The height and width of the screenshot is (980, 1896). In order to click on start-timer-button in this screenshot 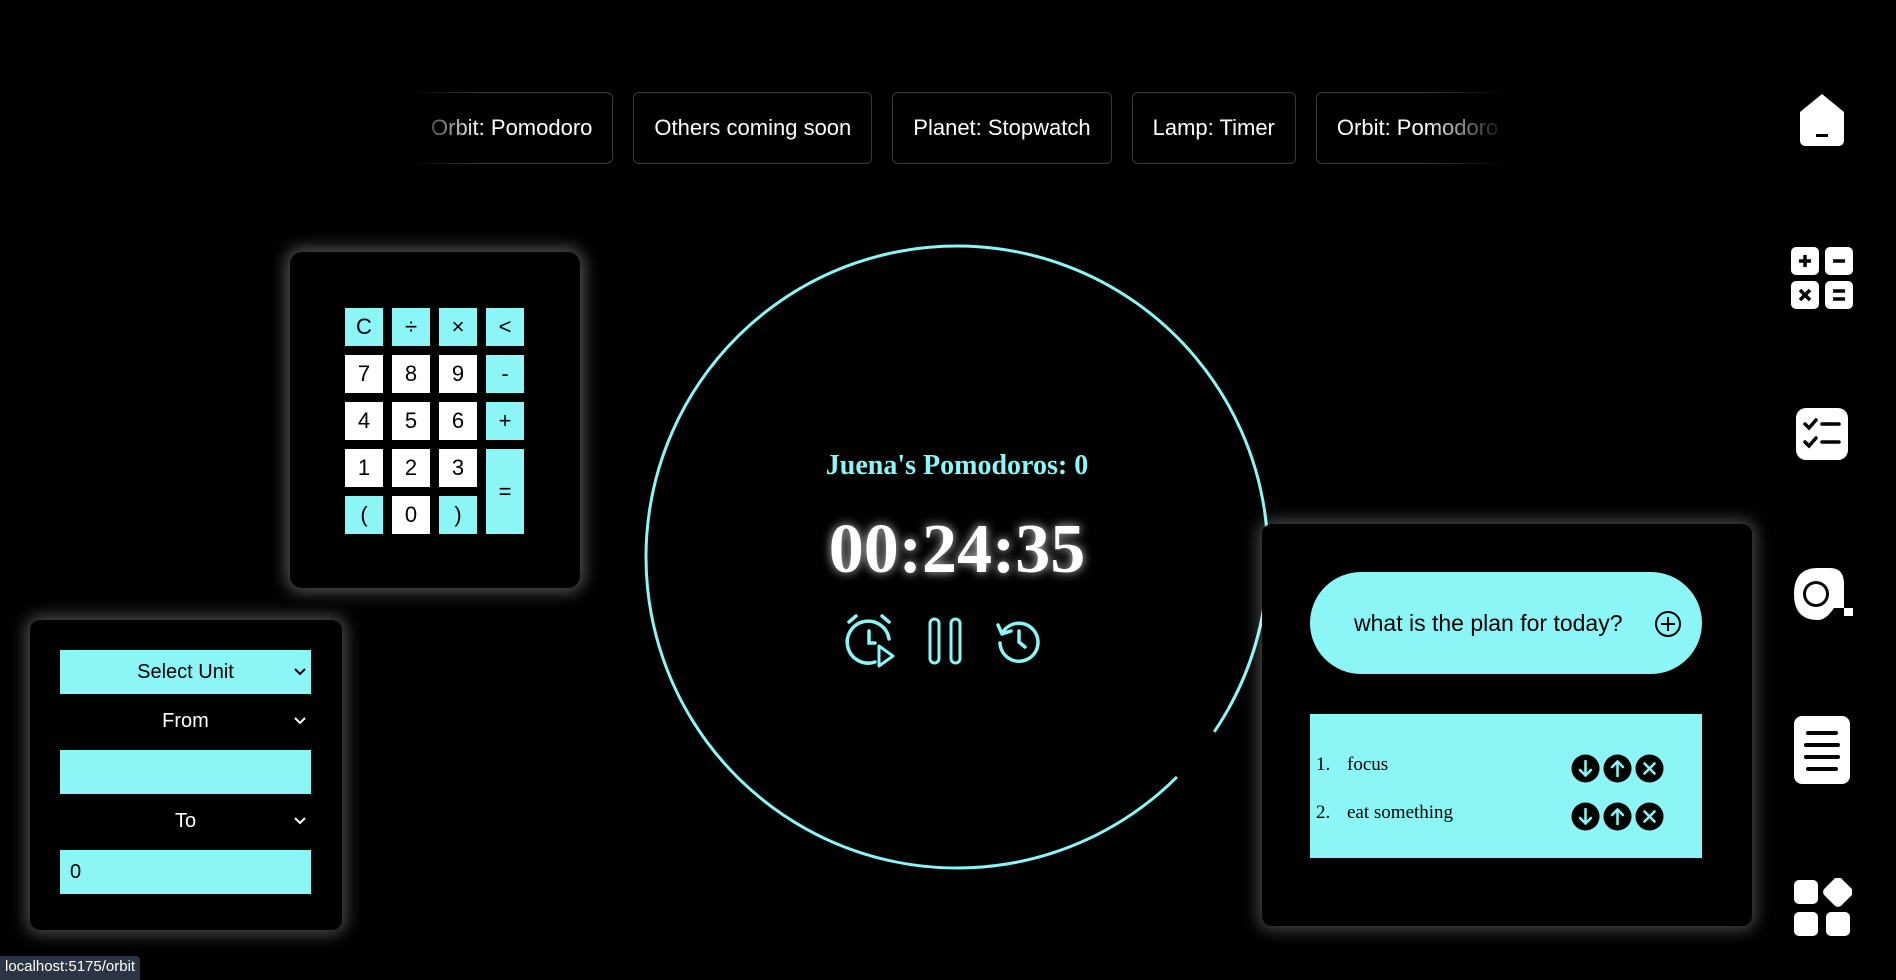, I will do `click(869, 641)`.